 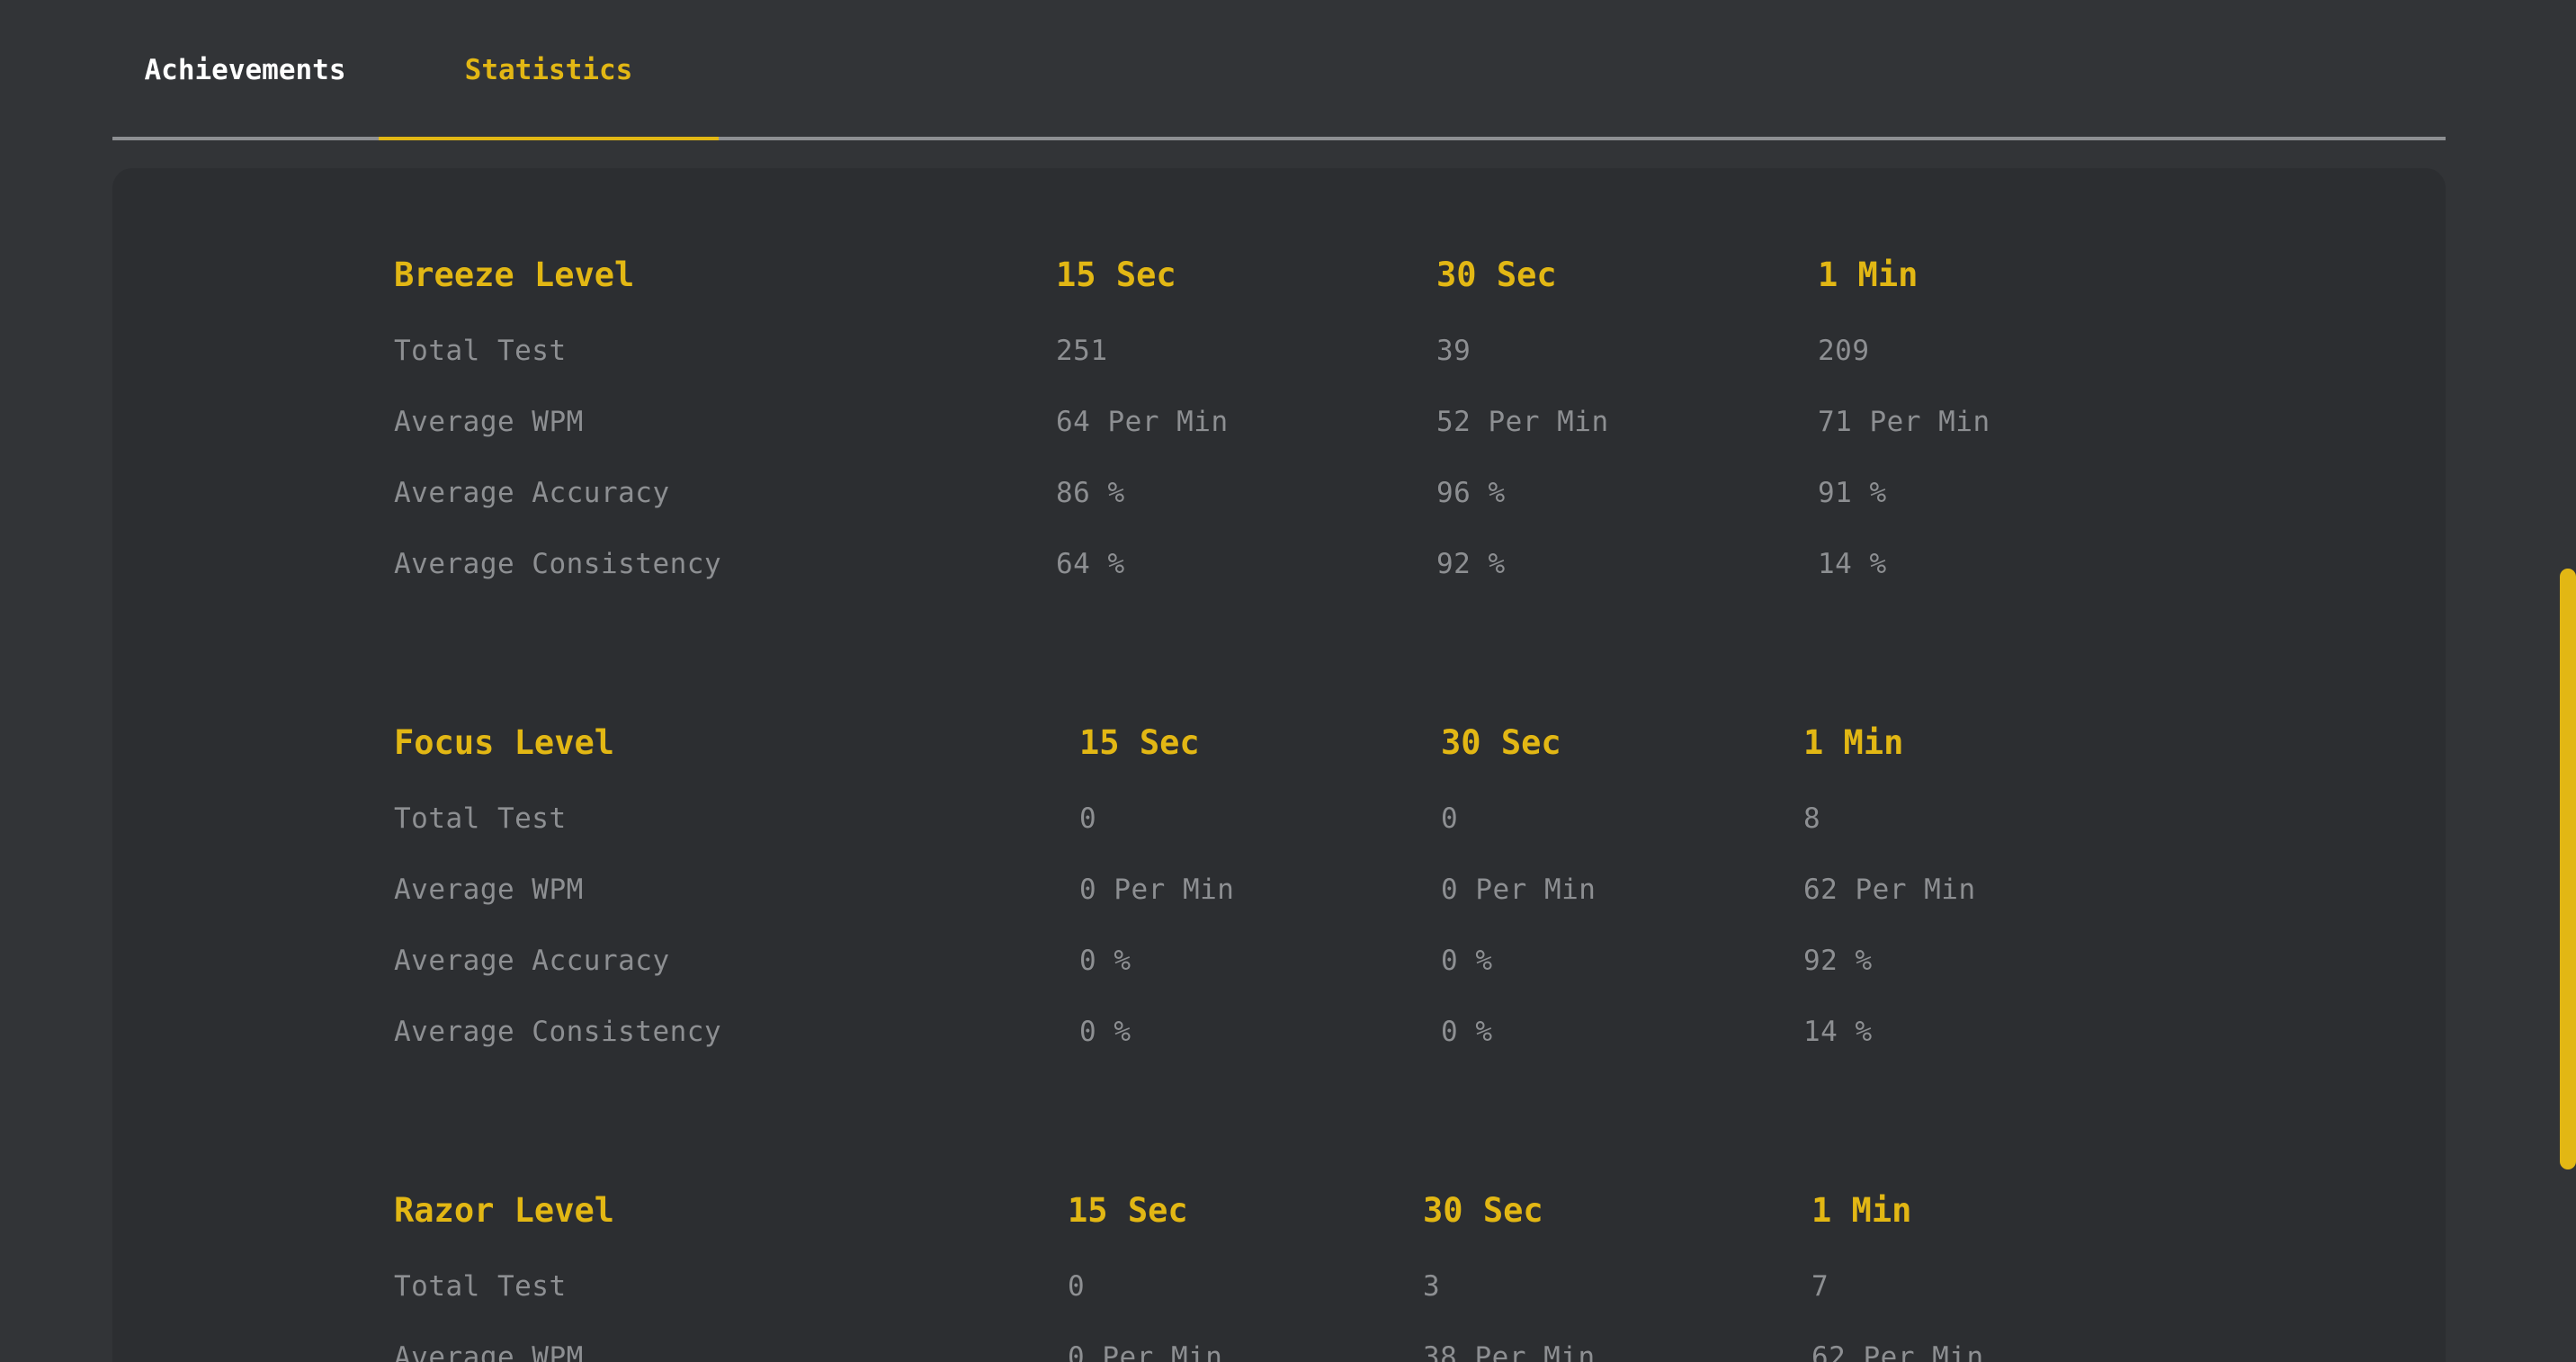 I want to click on stat-value: 8, so click(x=1812, y=818).